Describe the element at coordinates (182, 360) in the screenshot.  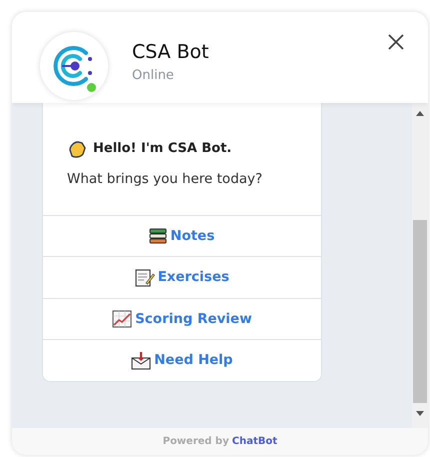
I see `option-button: Need Help` at that location.